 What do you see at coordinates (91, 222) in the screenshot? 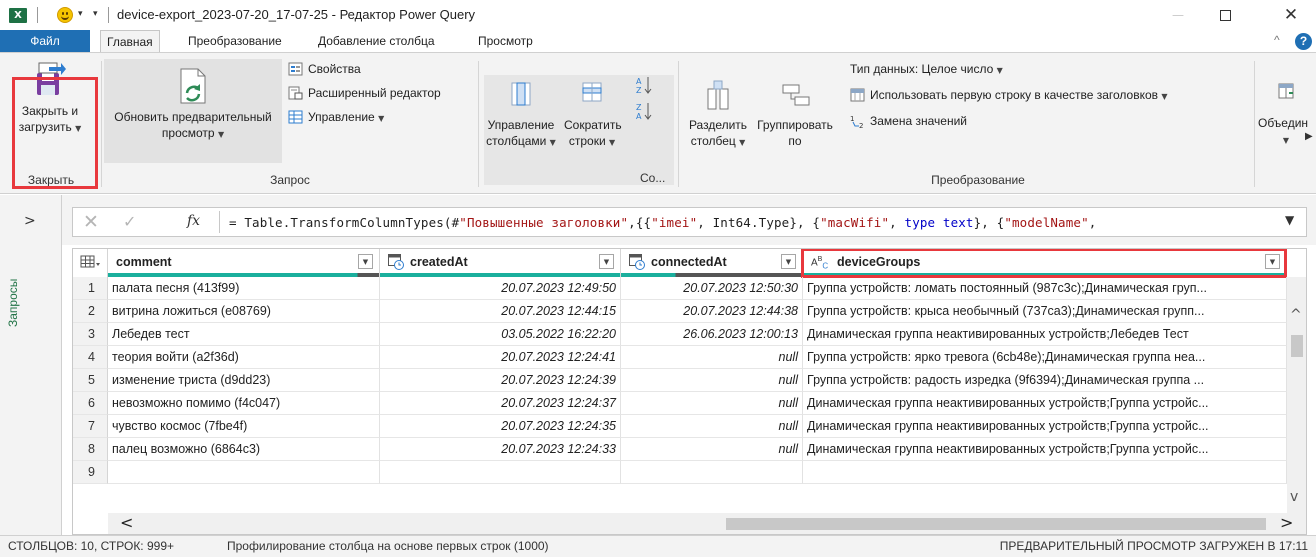
I see `cancel-formula-icon: ✕` at bounding box center [91, 222].